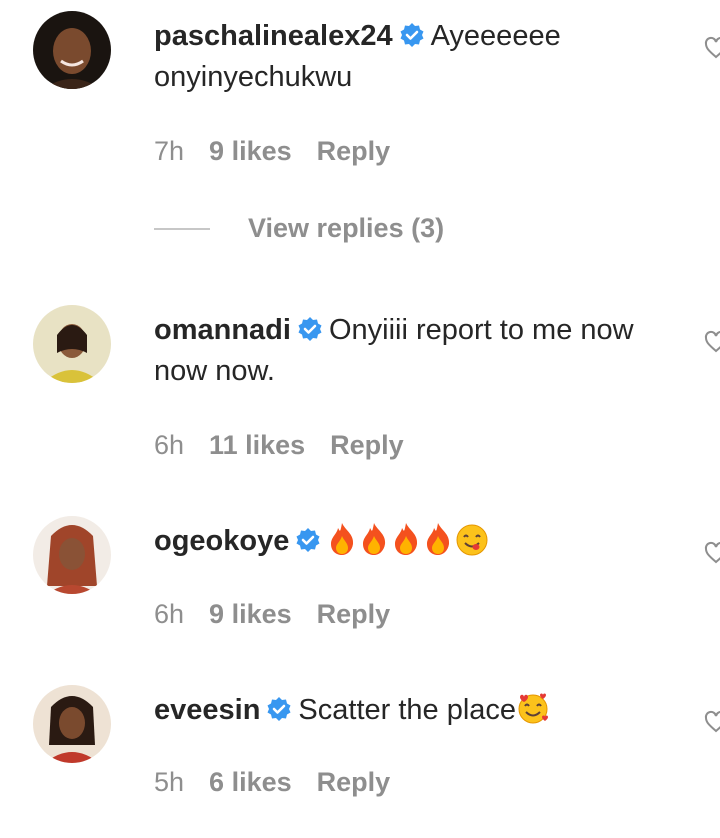  What do you see at coordinates (257, 445) in the screenshot?
I see `likes-count: 11 likes` at bounding box center [257, 445].